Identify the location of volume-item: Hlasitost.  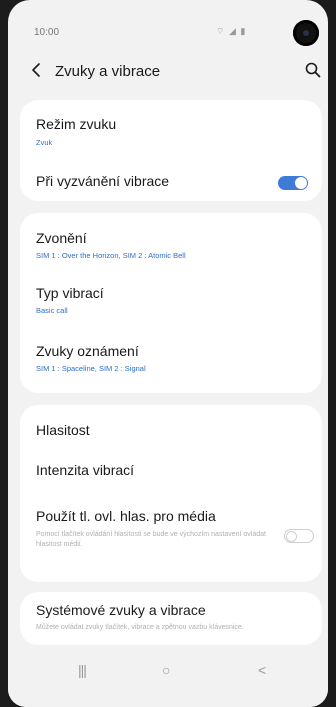
(171, 425).